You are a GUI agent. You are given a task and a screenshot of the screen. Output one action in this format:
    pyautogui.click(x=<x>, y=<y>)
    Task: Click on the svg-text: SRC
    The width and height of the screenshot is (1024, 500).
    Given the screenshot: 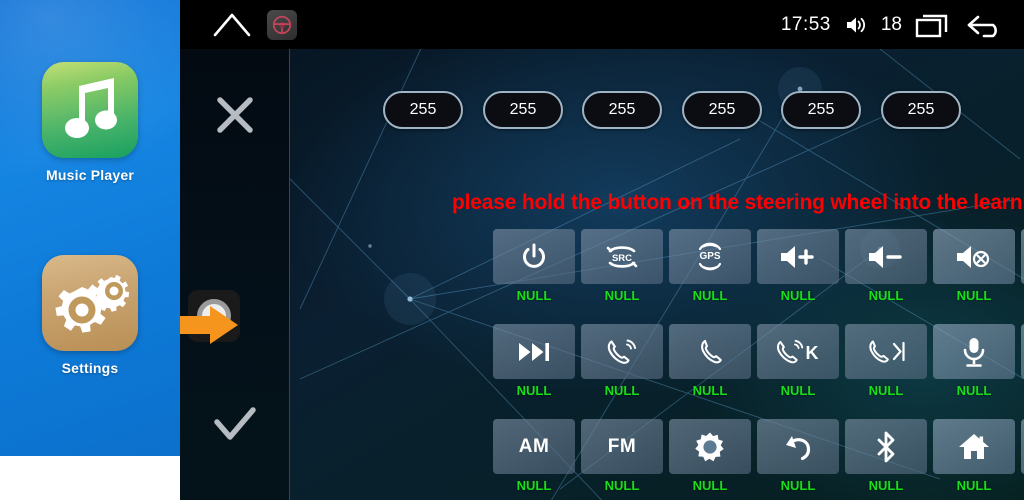 What is the action you would take?
    pyautogui.click(x=622, y=258)
    